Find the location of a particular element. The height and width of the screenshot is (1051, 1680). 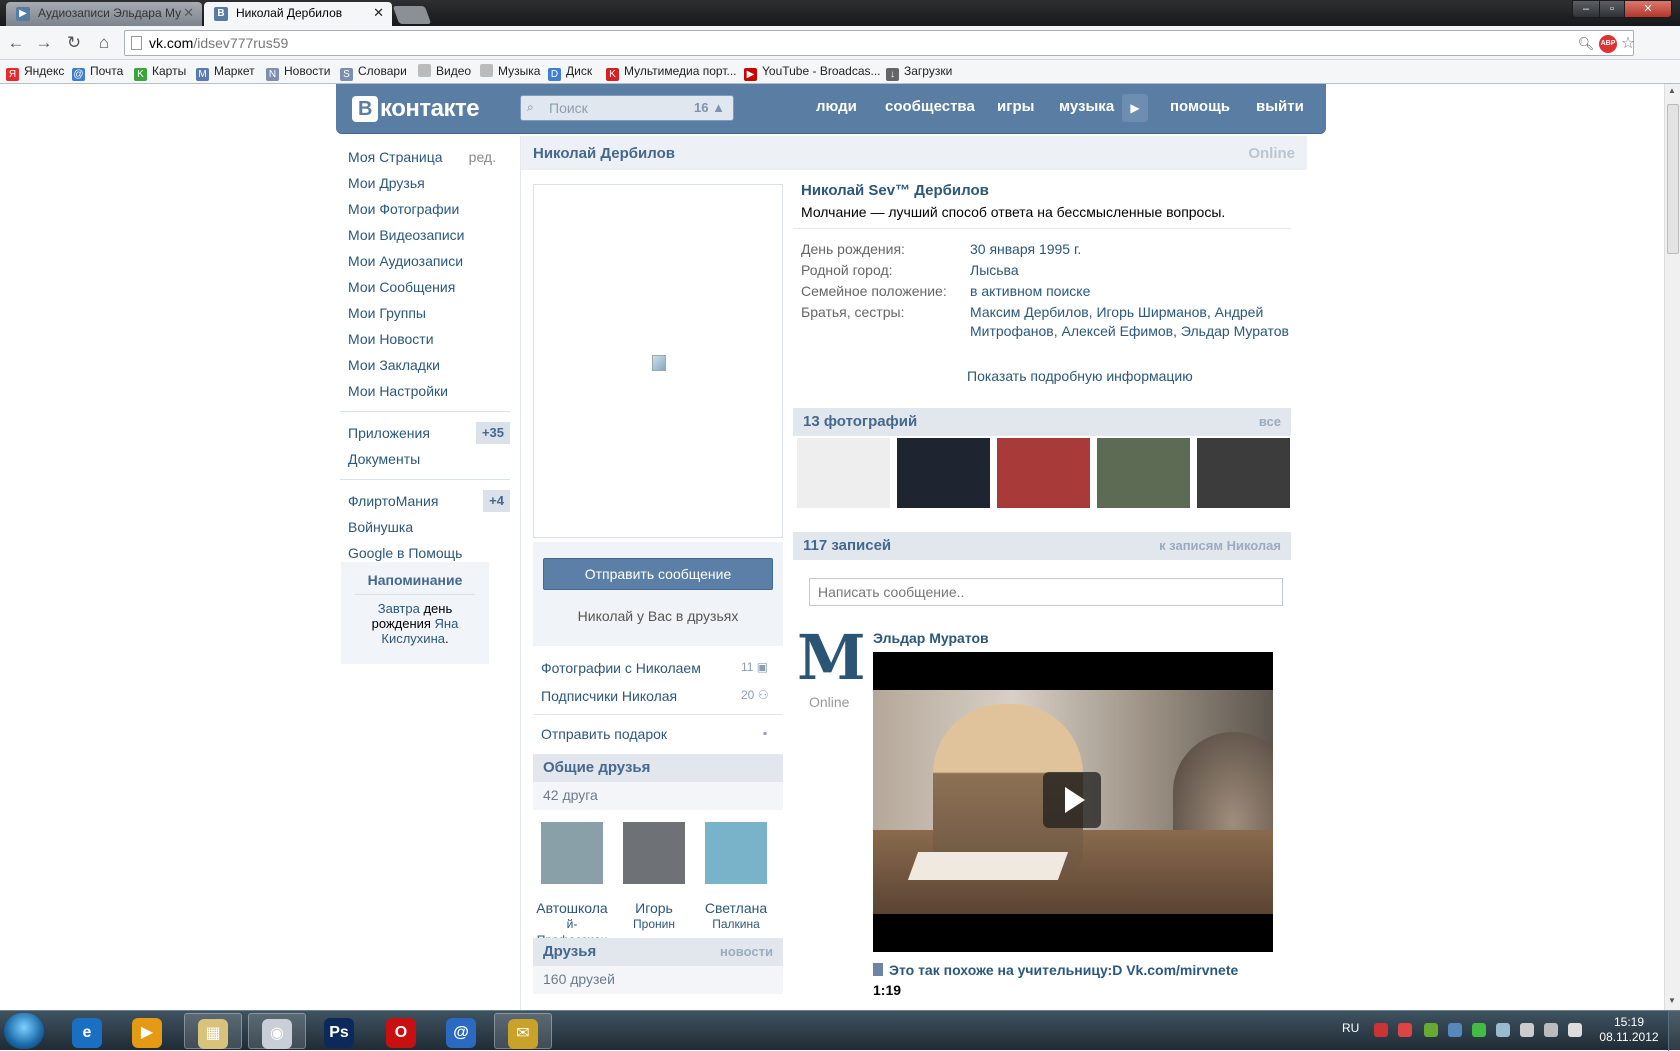

common-friend: Игорь Пронин is located at coordinates (654, 877).